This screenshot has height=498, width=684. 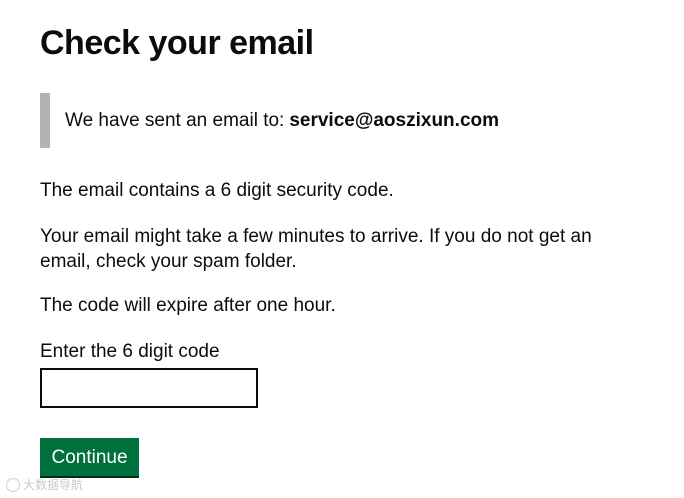 What do you see at coordinates (89, 457) in the screenshot?
I see `continue-button: Continue` at bounding box center [89, 457].